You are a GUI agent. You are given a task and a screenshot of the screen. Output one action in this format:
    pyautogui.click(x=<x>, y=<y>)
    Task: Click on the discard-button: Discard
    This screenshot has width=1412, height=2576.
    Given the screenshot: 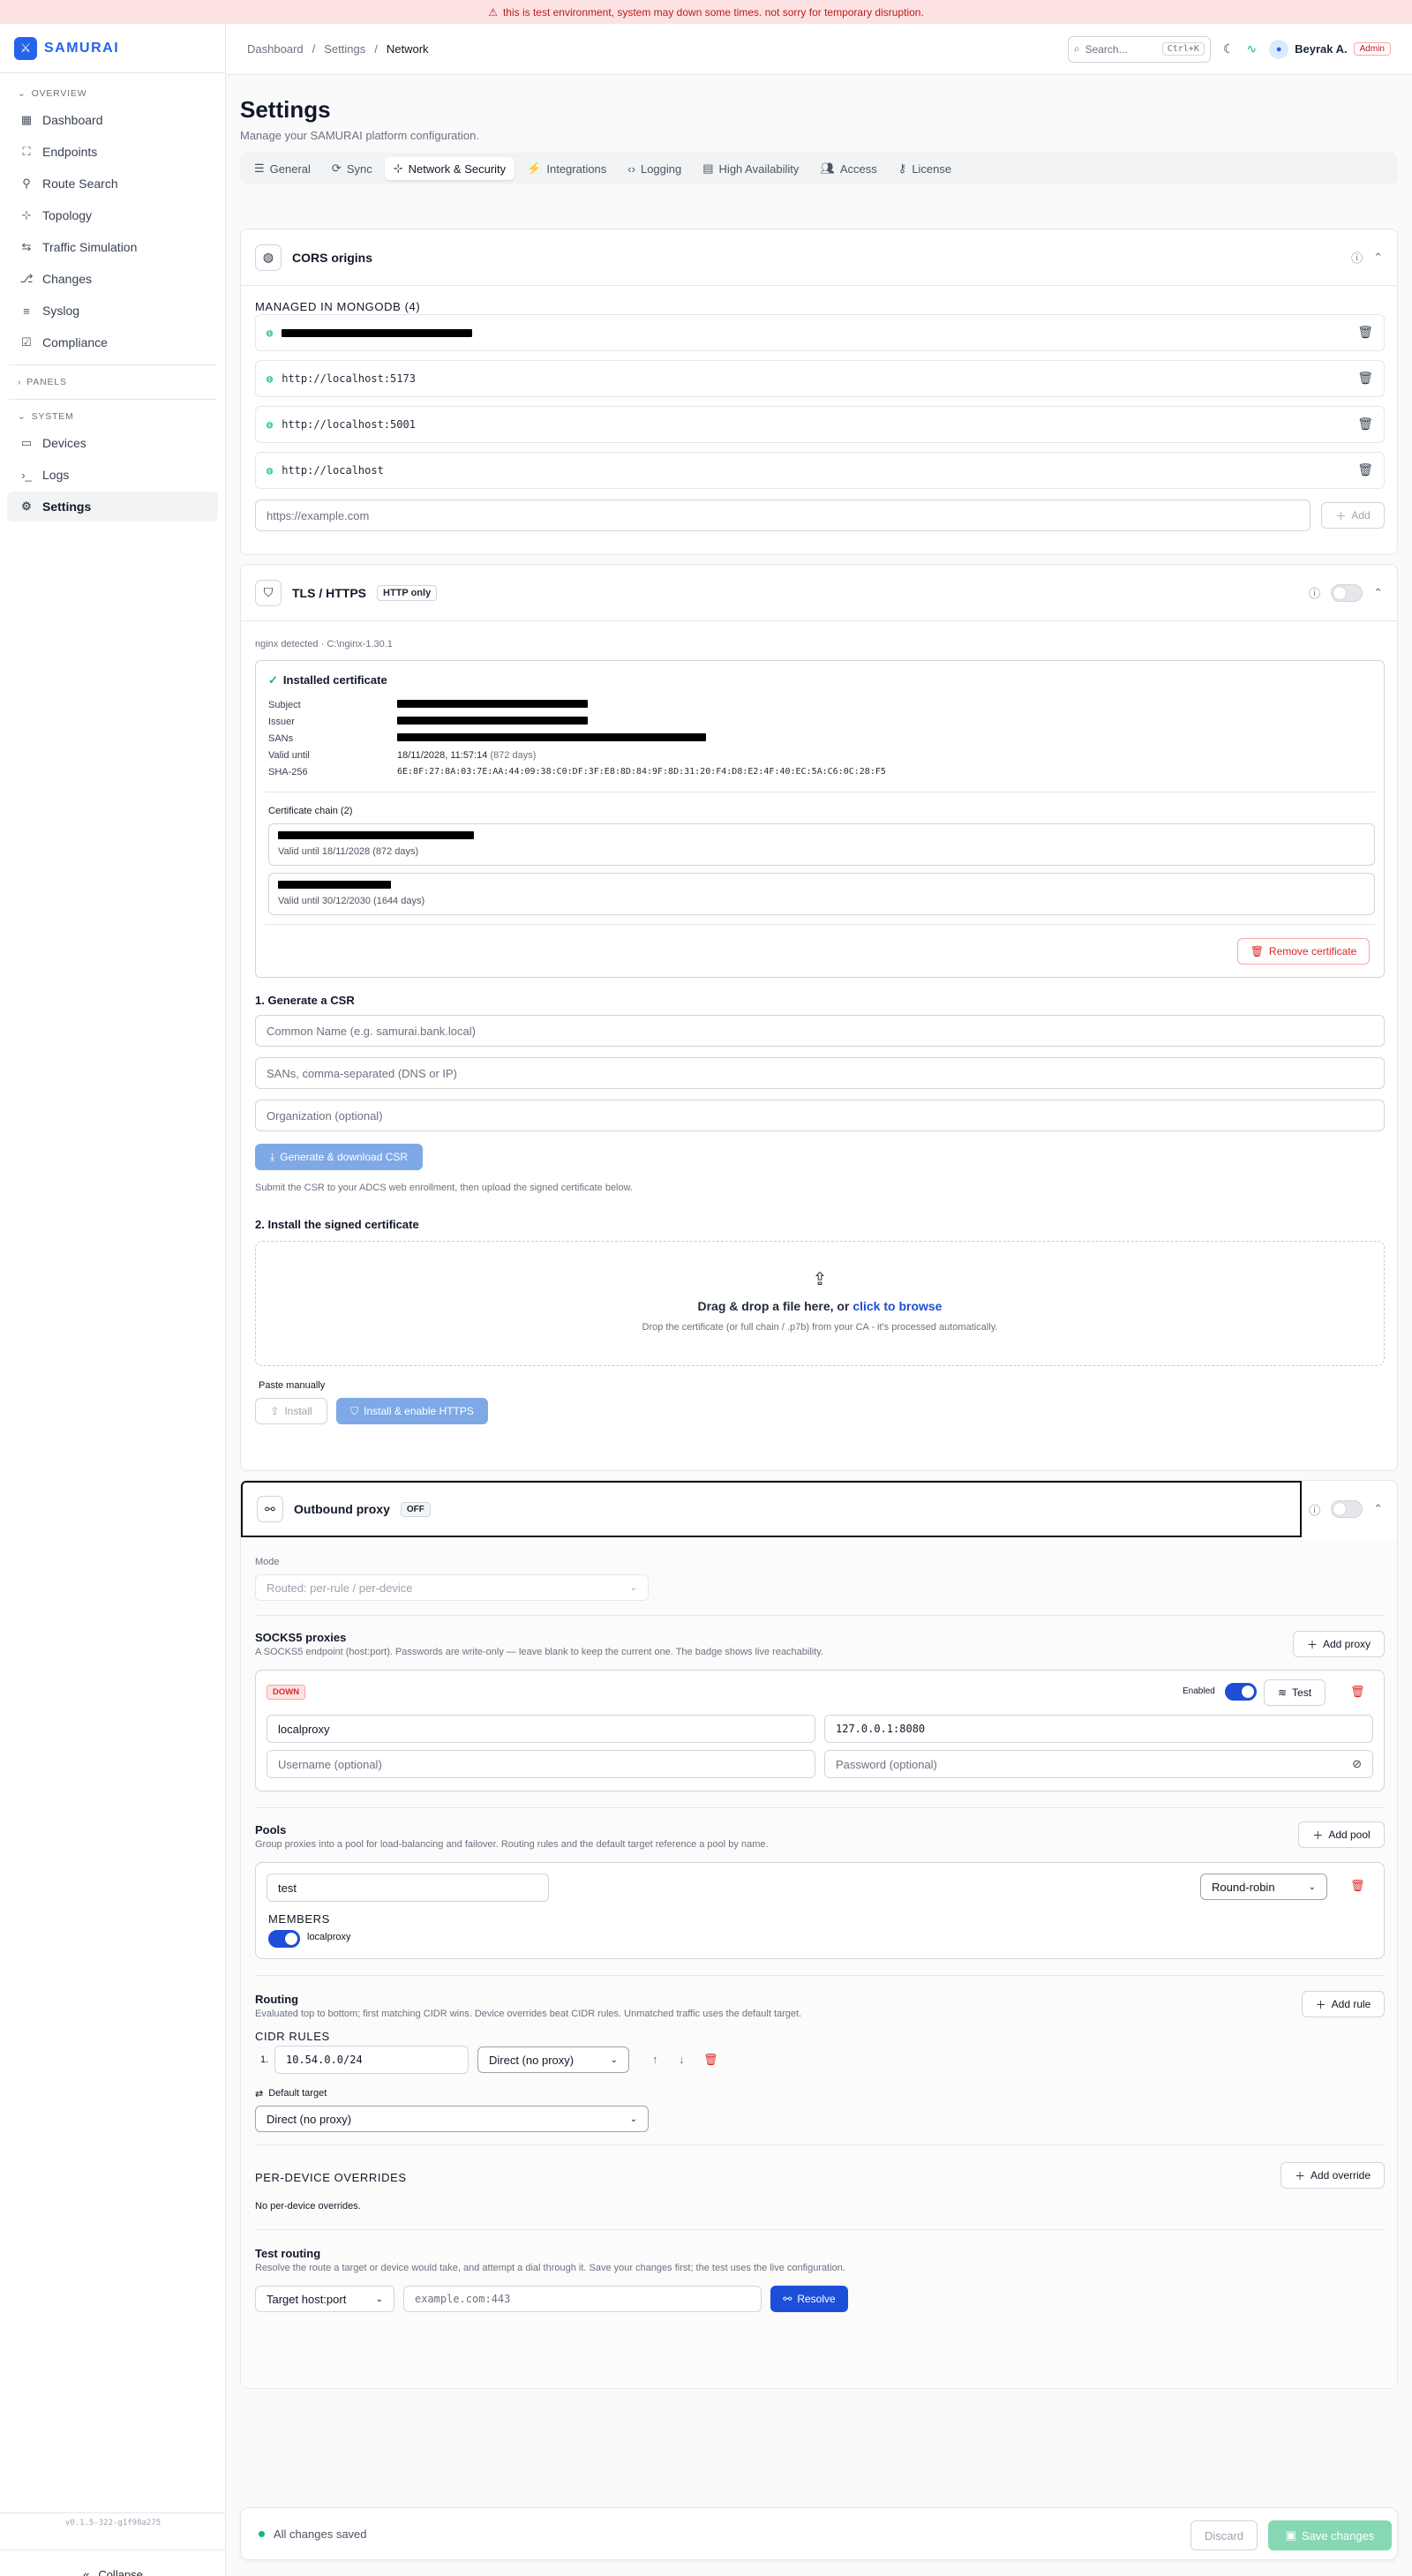 What is the action you would take?
    pyautogui.click(x=1224, y=2535)
    